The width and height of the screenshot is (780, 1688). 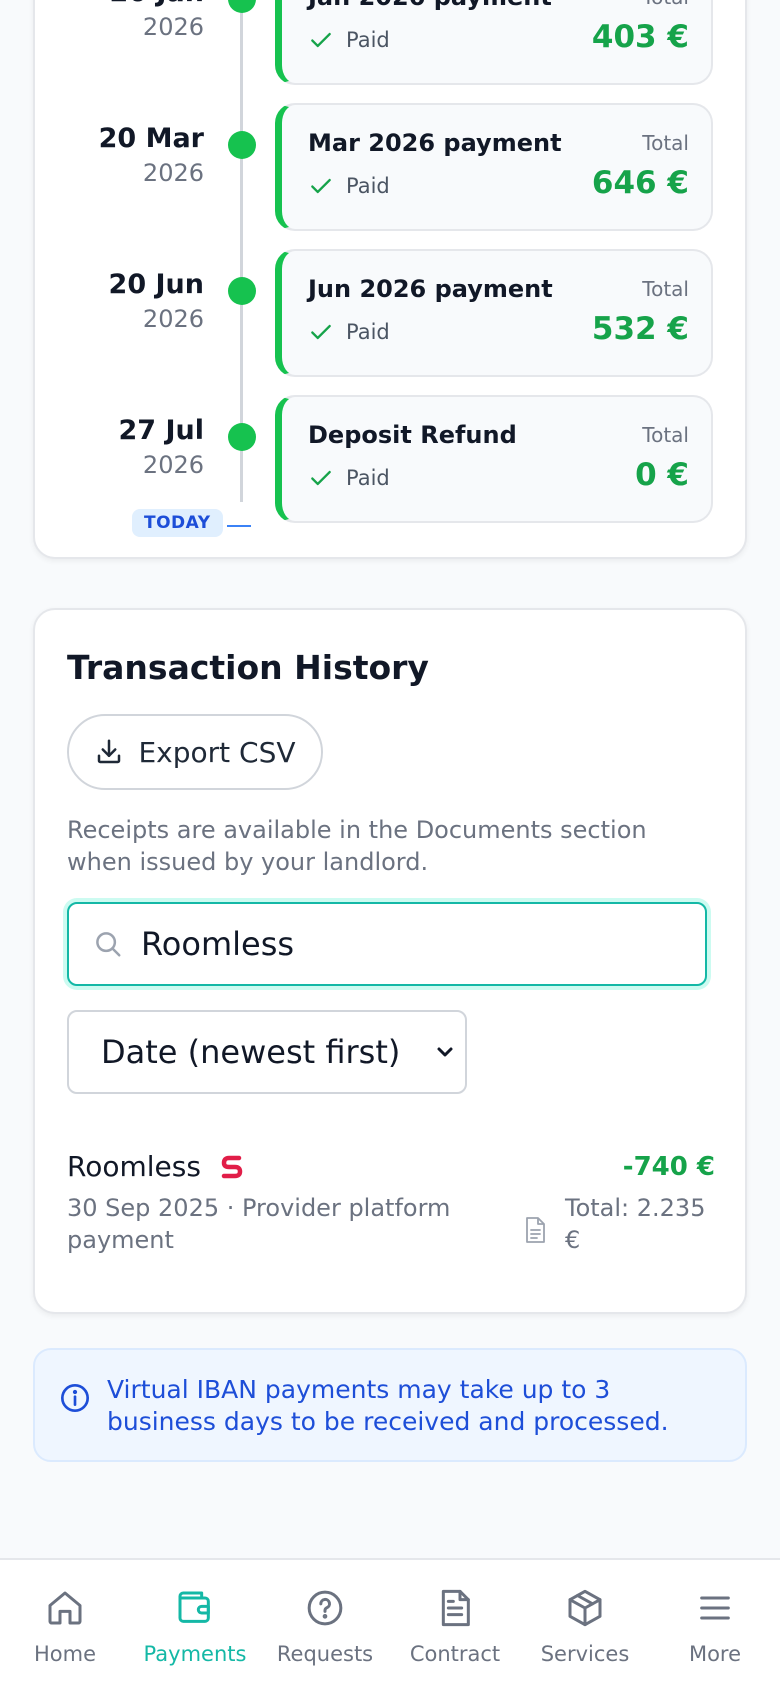 I want to click on timeline-date: 20 Jun, so click(x=156, y=284).